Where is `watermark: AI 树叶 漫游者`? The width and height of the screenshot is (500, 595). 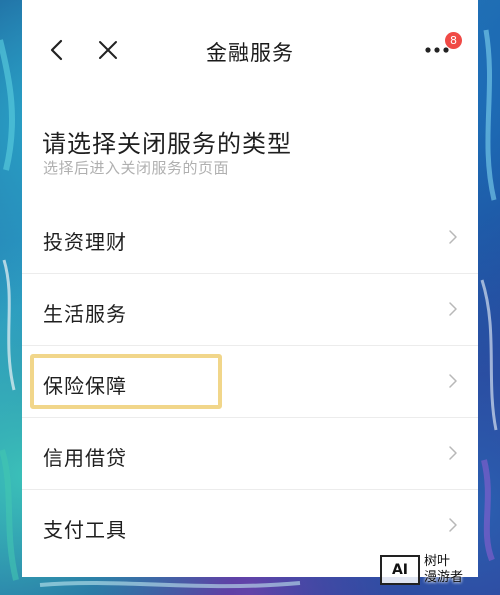 watermark: AI 树叶 漫游者 is located at coordinates (439, 570).